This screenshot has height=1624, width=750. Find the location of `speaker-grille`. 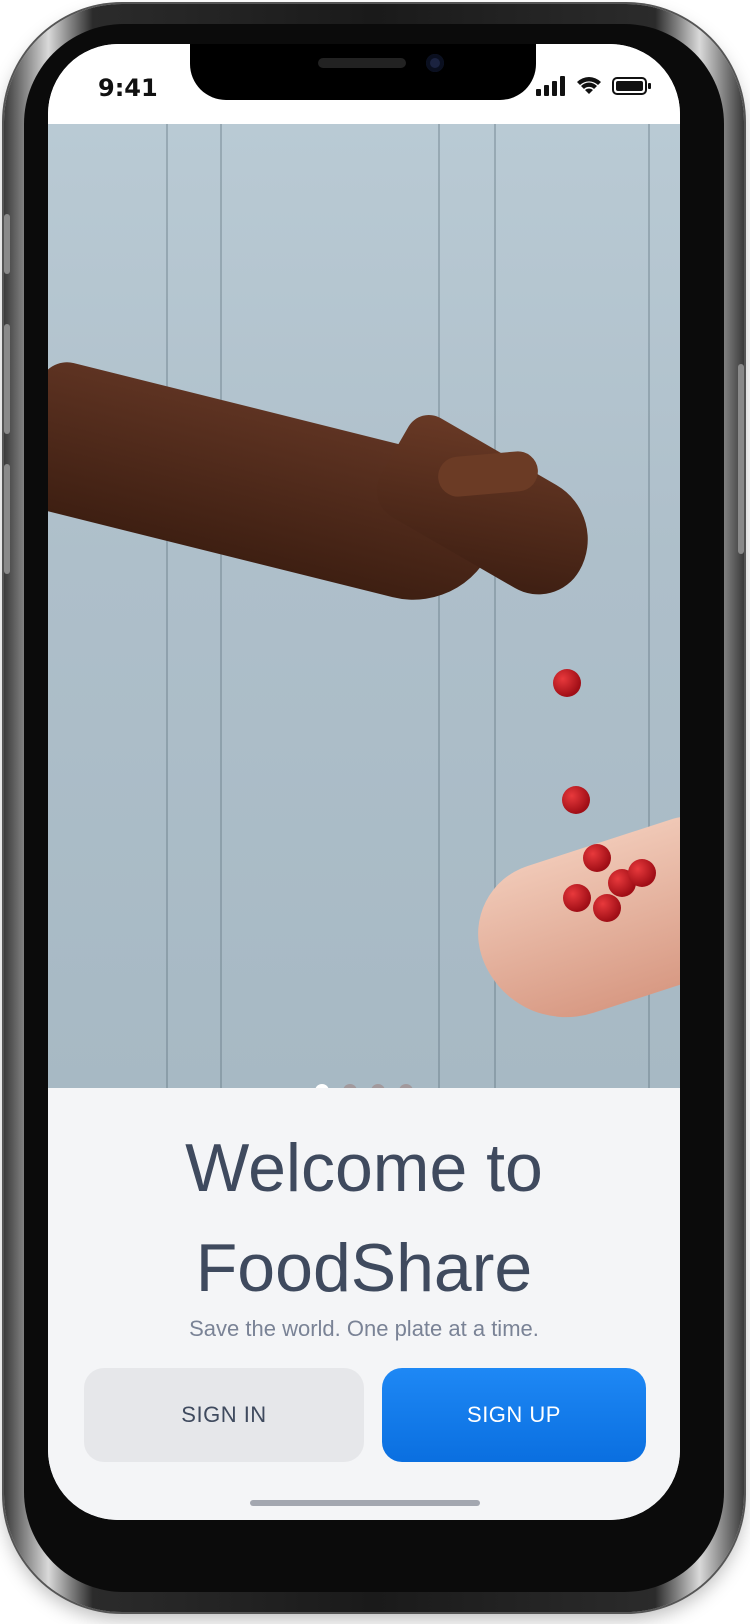

speaker-grille is located at coordinates (362, 63).